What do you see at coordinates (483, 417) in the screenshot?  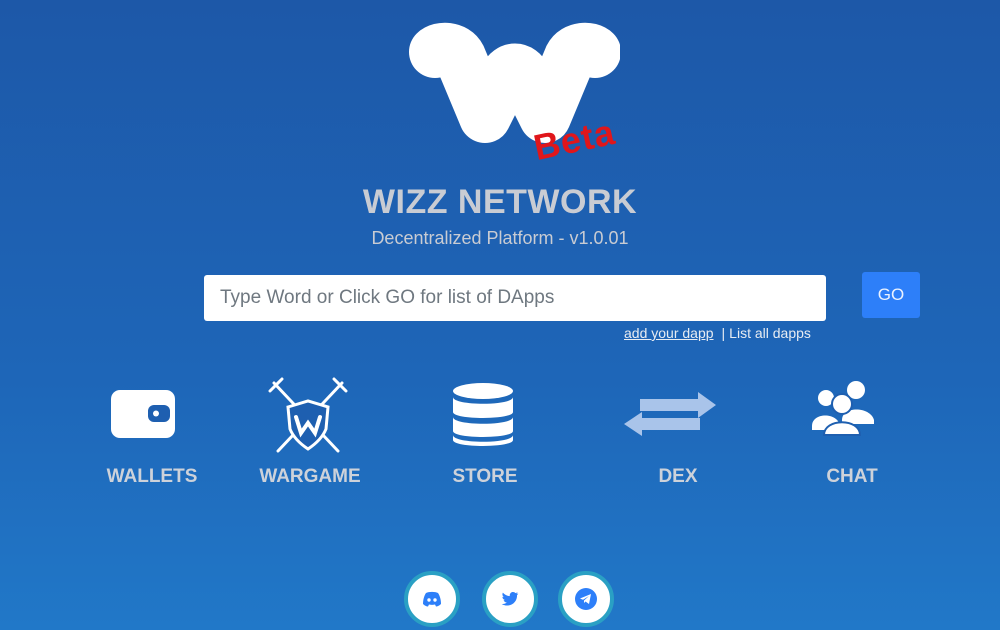 I see `database-icon` at bounding box center [483, 417].